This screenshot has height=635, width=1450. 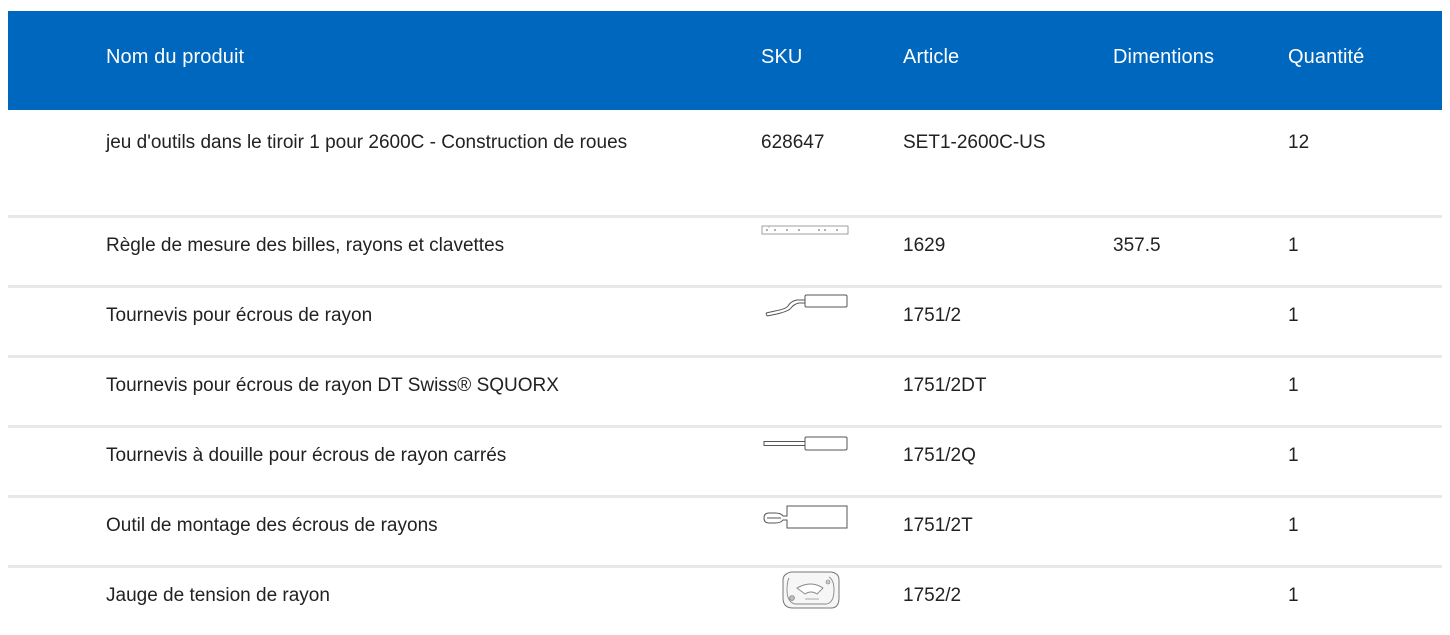 What do you see at coordinates (380, 532) in the screenshot?
I see `cell-product-name: Outil de montage des écrous de rayons` at bounding box center [380, 532].